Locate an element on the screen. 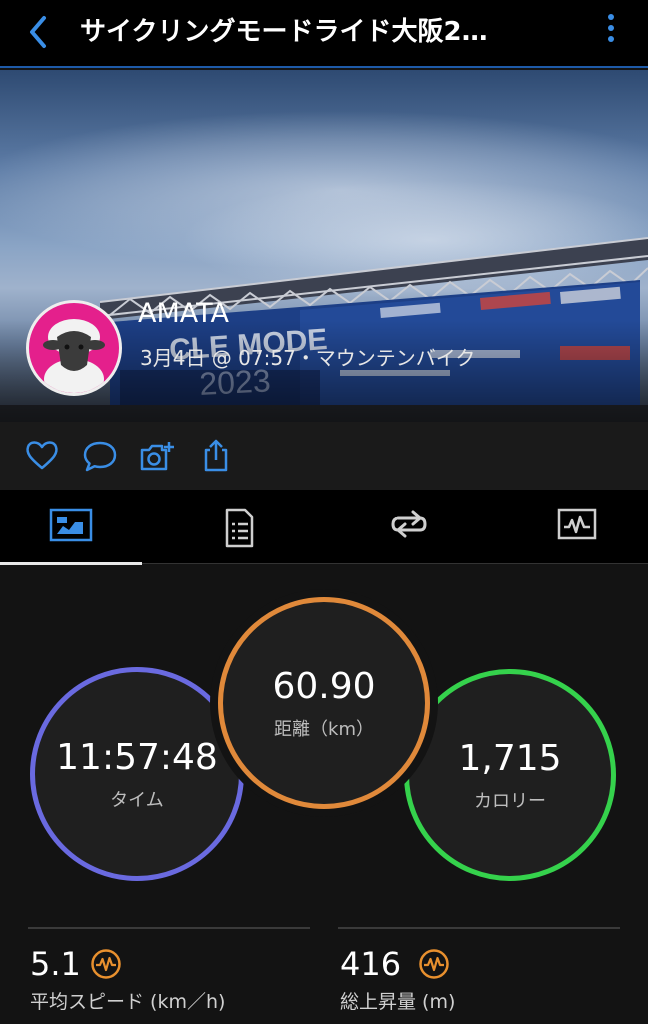 Image resolution: width=648 pixels, height=1024 pixels. add-photo-button is located at coordinates (158, 456).